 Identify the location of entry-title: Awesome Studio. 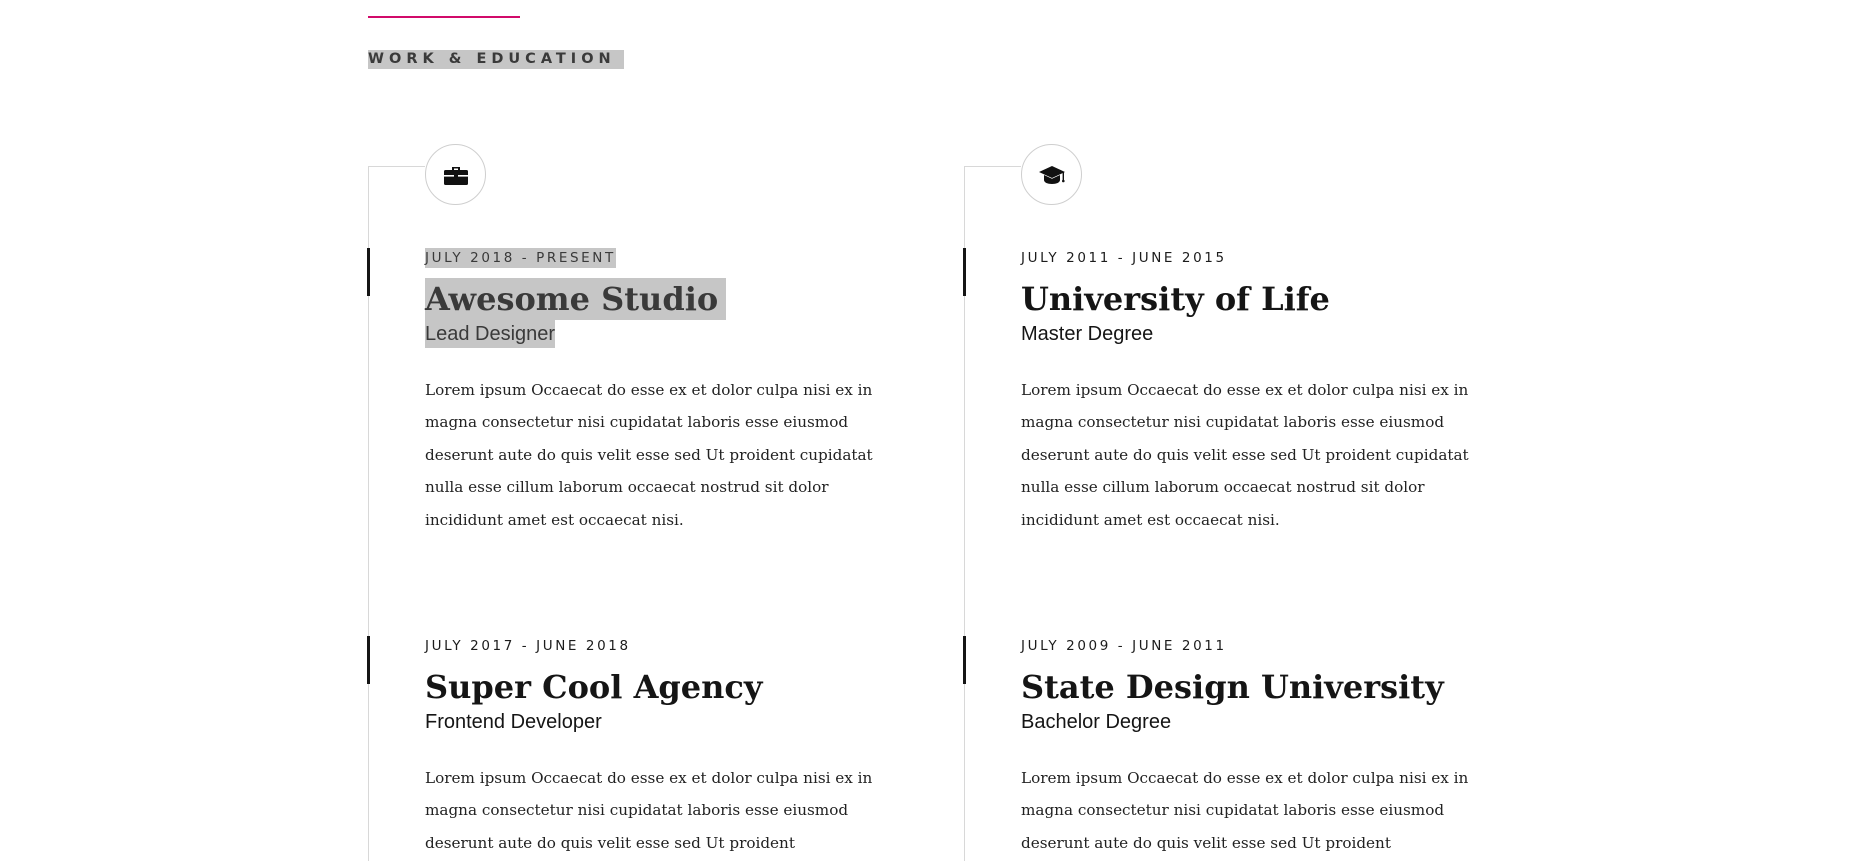
(576, 299).